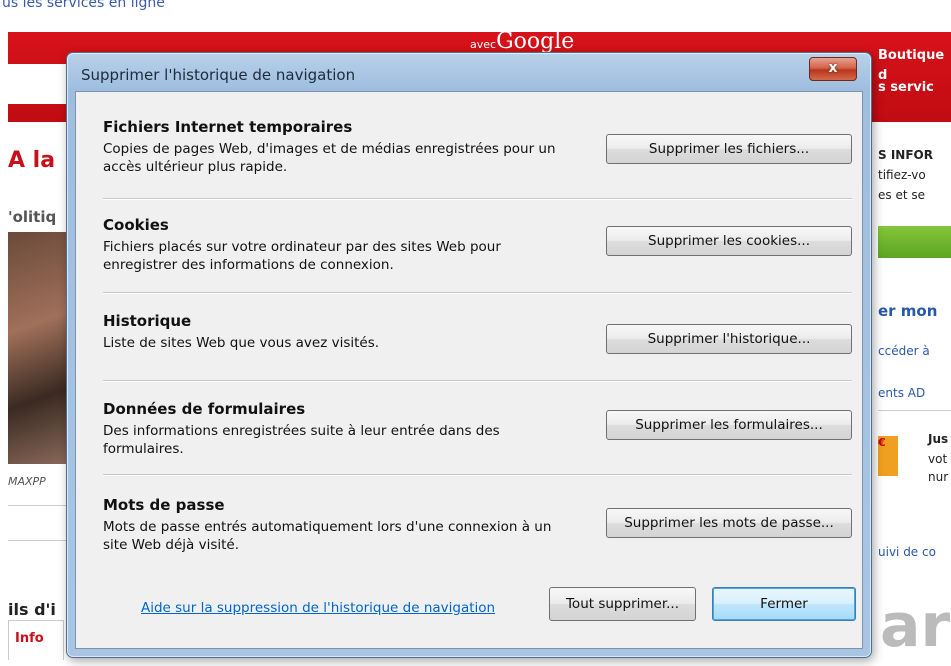 The image size is (951, 666). What do you see at coordinates (228, 127) in the screenshot?
I see `section-title: Fichiers Internet temporaires` at bounding box center [228, 127].